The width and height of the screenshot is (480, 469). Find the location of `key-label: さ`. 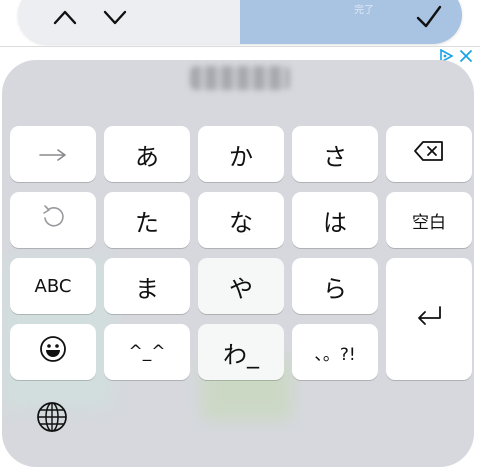

key-label: さ is located at coordinates (335, 156).